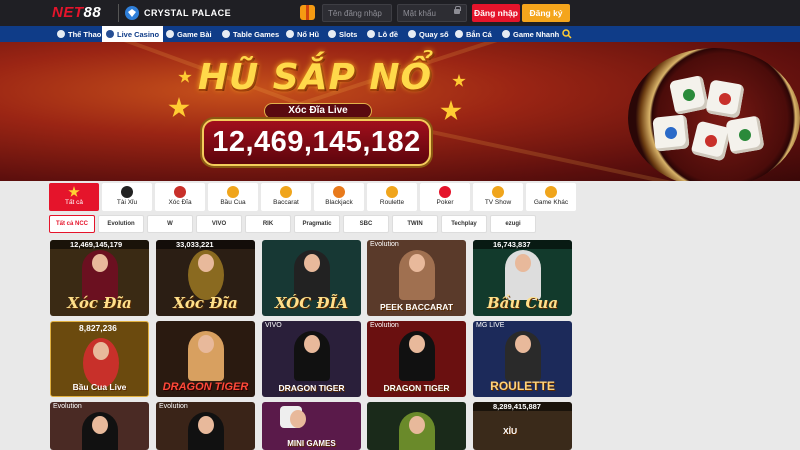 Image resolution: width=800 pixels, height=450 pixels. Describe the element at coordinates (205, 359) in the screenshot. I see `game-tile: DRAGON TIGER` at that location.